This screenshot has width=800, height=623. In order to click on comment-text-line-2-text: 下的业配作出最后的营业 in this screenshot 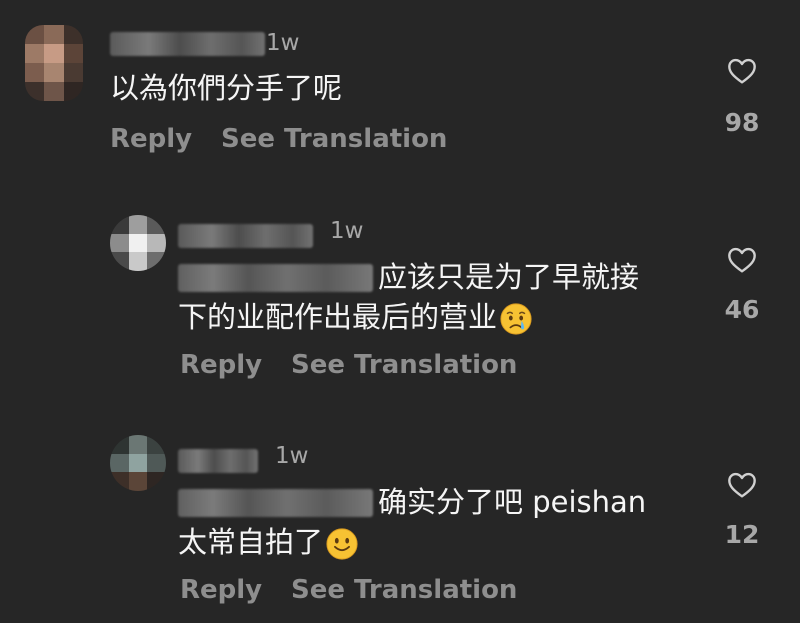, I will do `click(338, 317)`.